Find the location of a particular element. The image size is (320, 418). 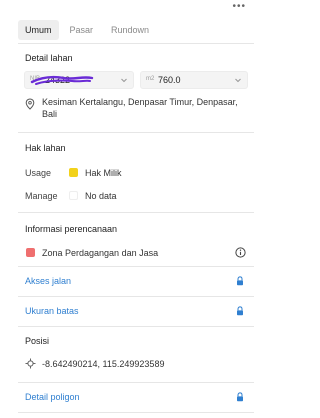

area-field: m2 760.0 is located at coordinates (194, 80).